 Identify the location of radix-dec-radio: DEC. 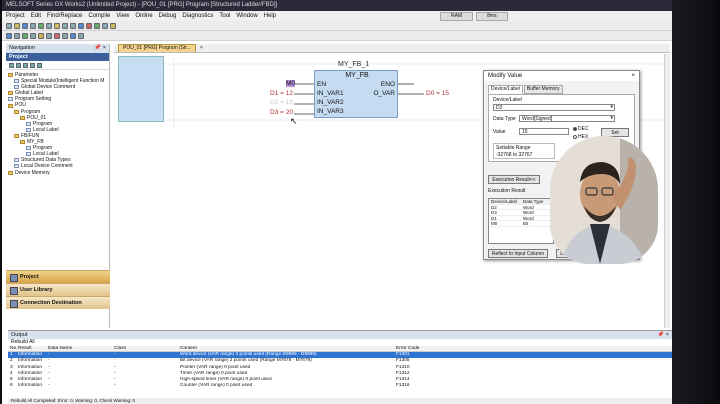
(581, 129).